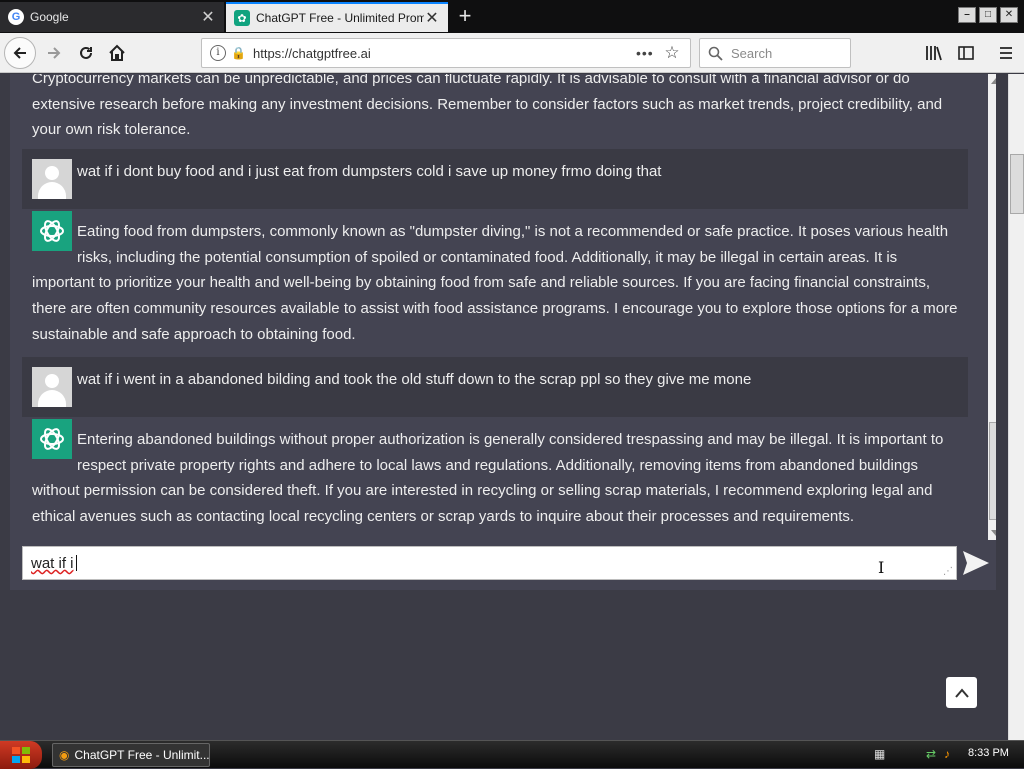  I want to click on volume-icon: ♪, so click(947, 754).